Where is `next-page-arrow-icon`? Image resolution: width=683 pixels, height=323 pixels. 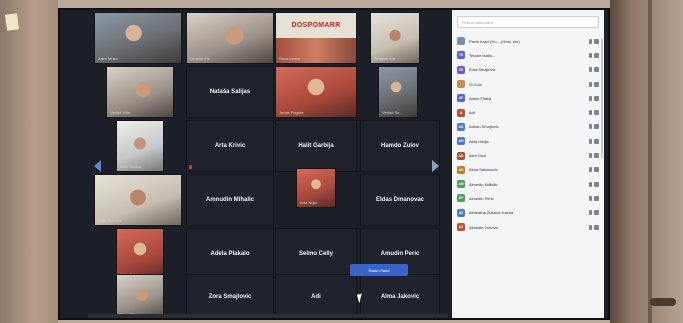
next-page-arrow-icon is located at coordinates (435, 166).